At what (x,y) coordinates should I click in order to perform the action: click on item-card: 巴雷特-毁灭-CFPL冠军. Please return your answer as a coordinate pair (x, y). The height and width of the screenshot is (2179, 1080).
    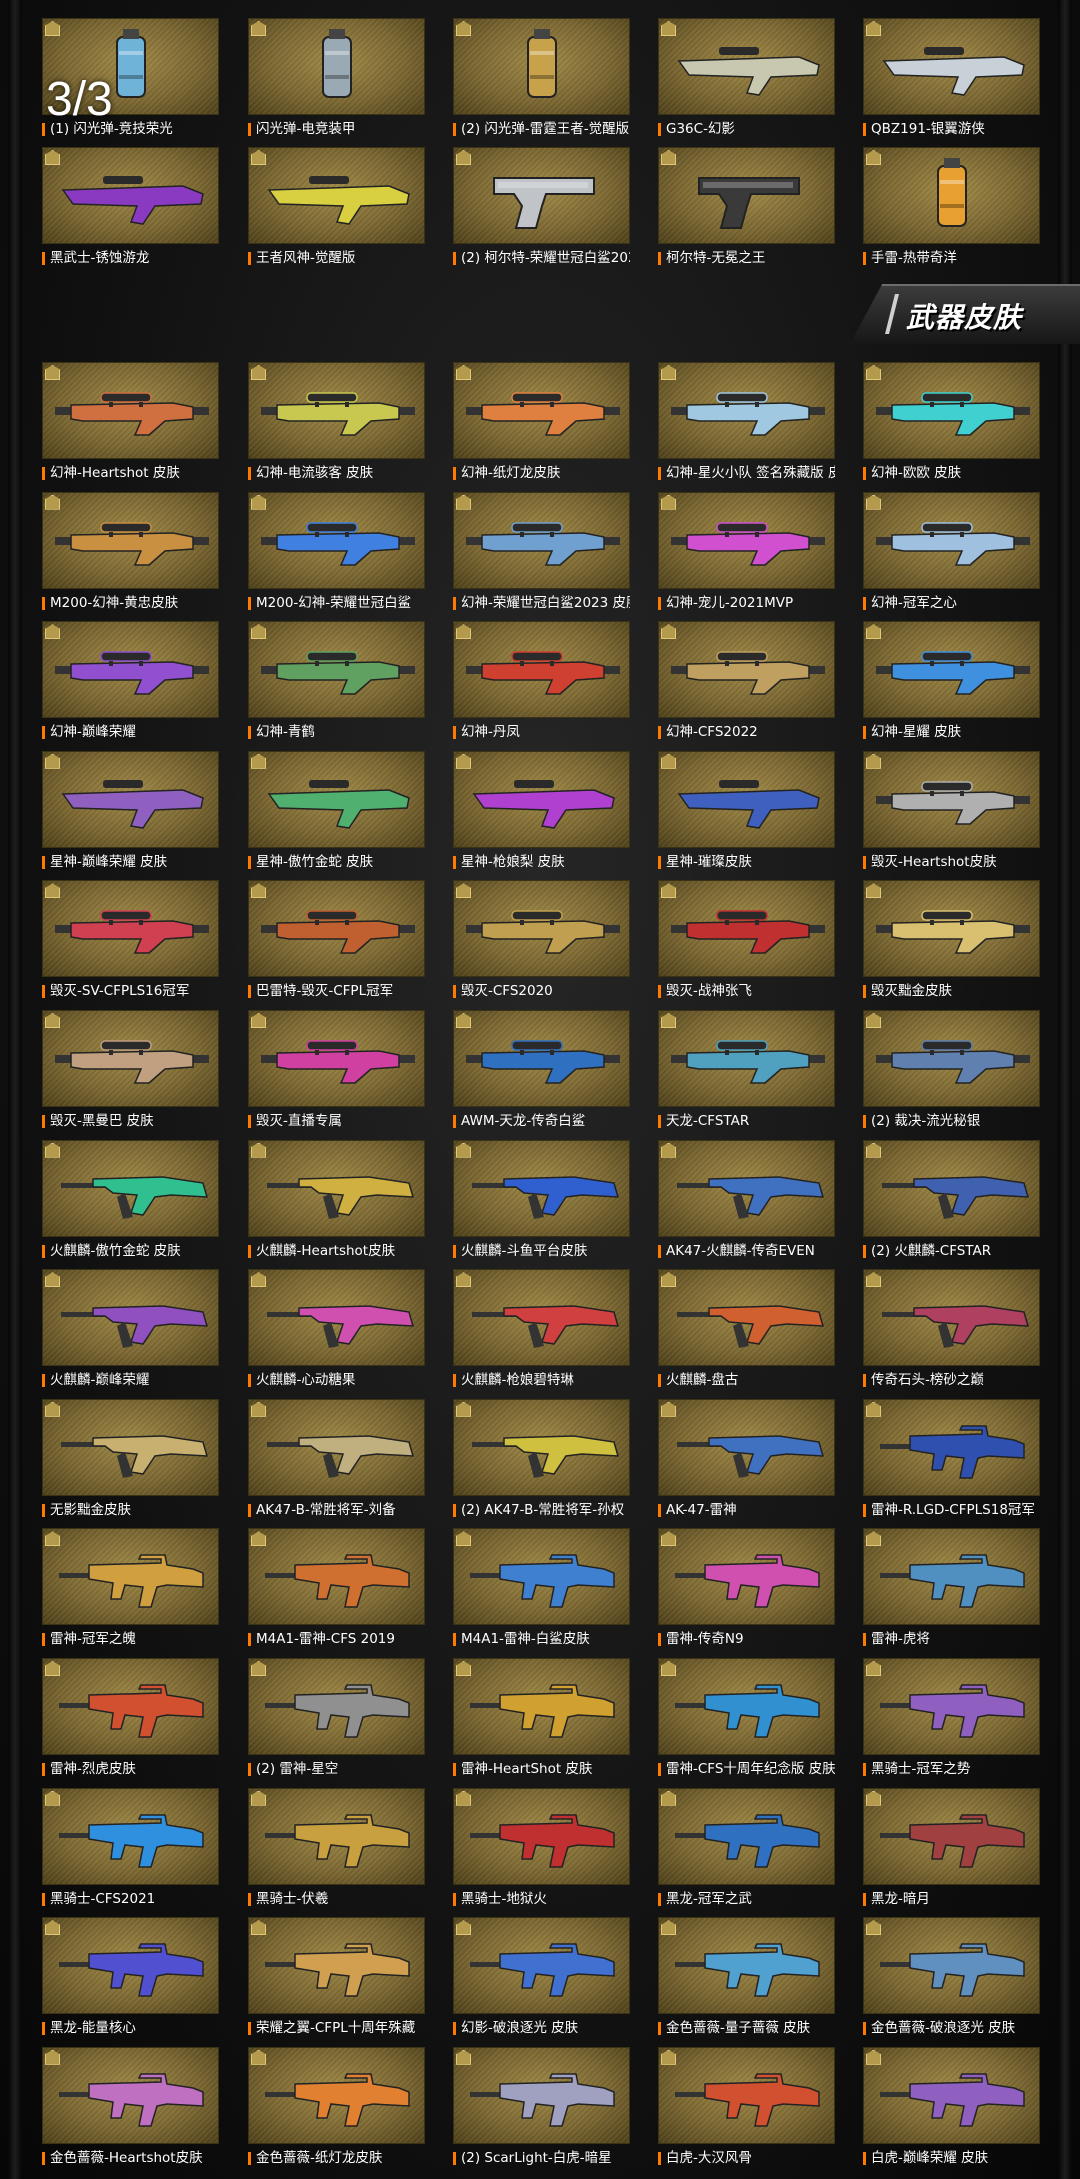
    Looking at the image, I should click on (336, 942).